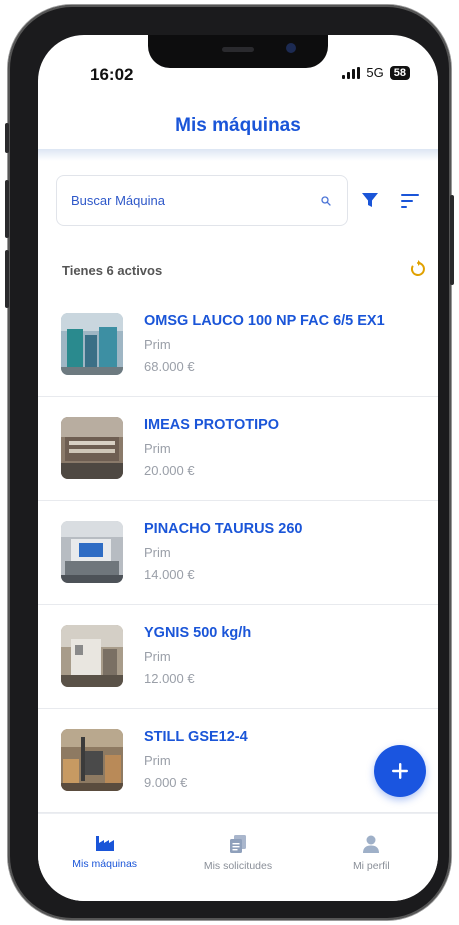  I want to click on nav-mis-maquinas: Mis máquinas, so click(104, 857).